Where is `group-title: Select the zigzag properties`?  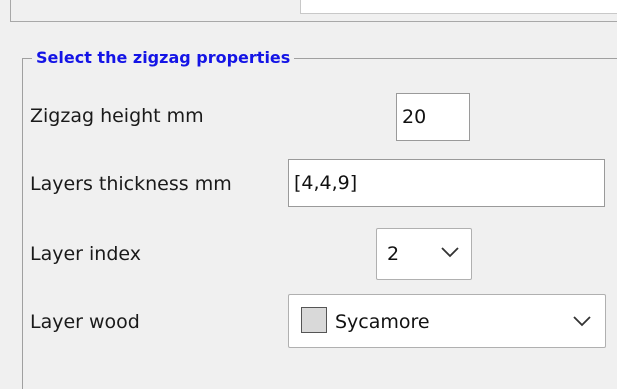
group-title: Select the zigzag properties is located at coordinates (163, 58).